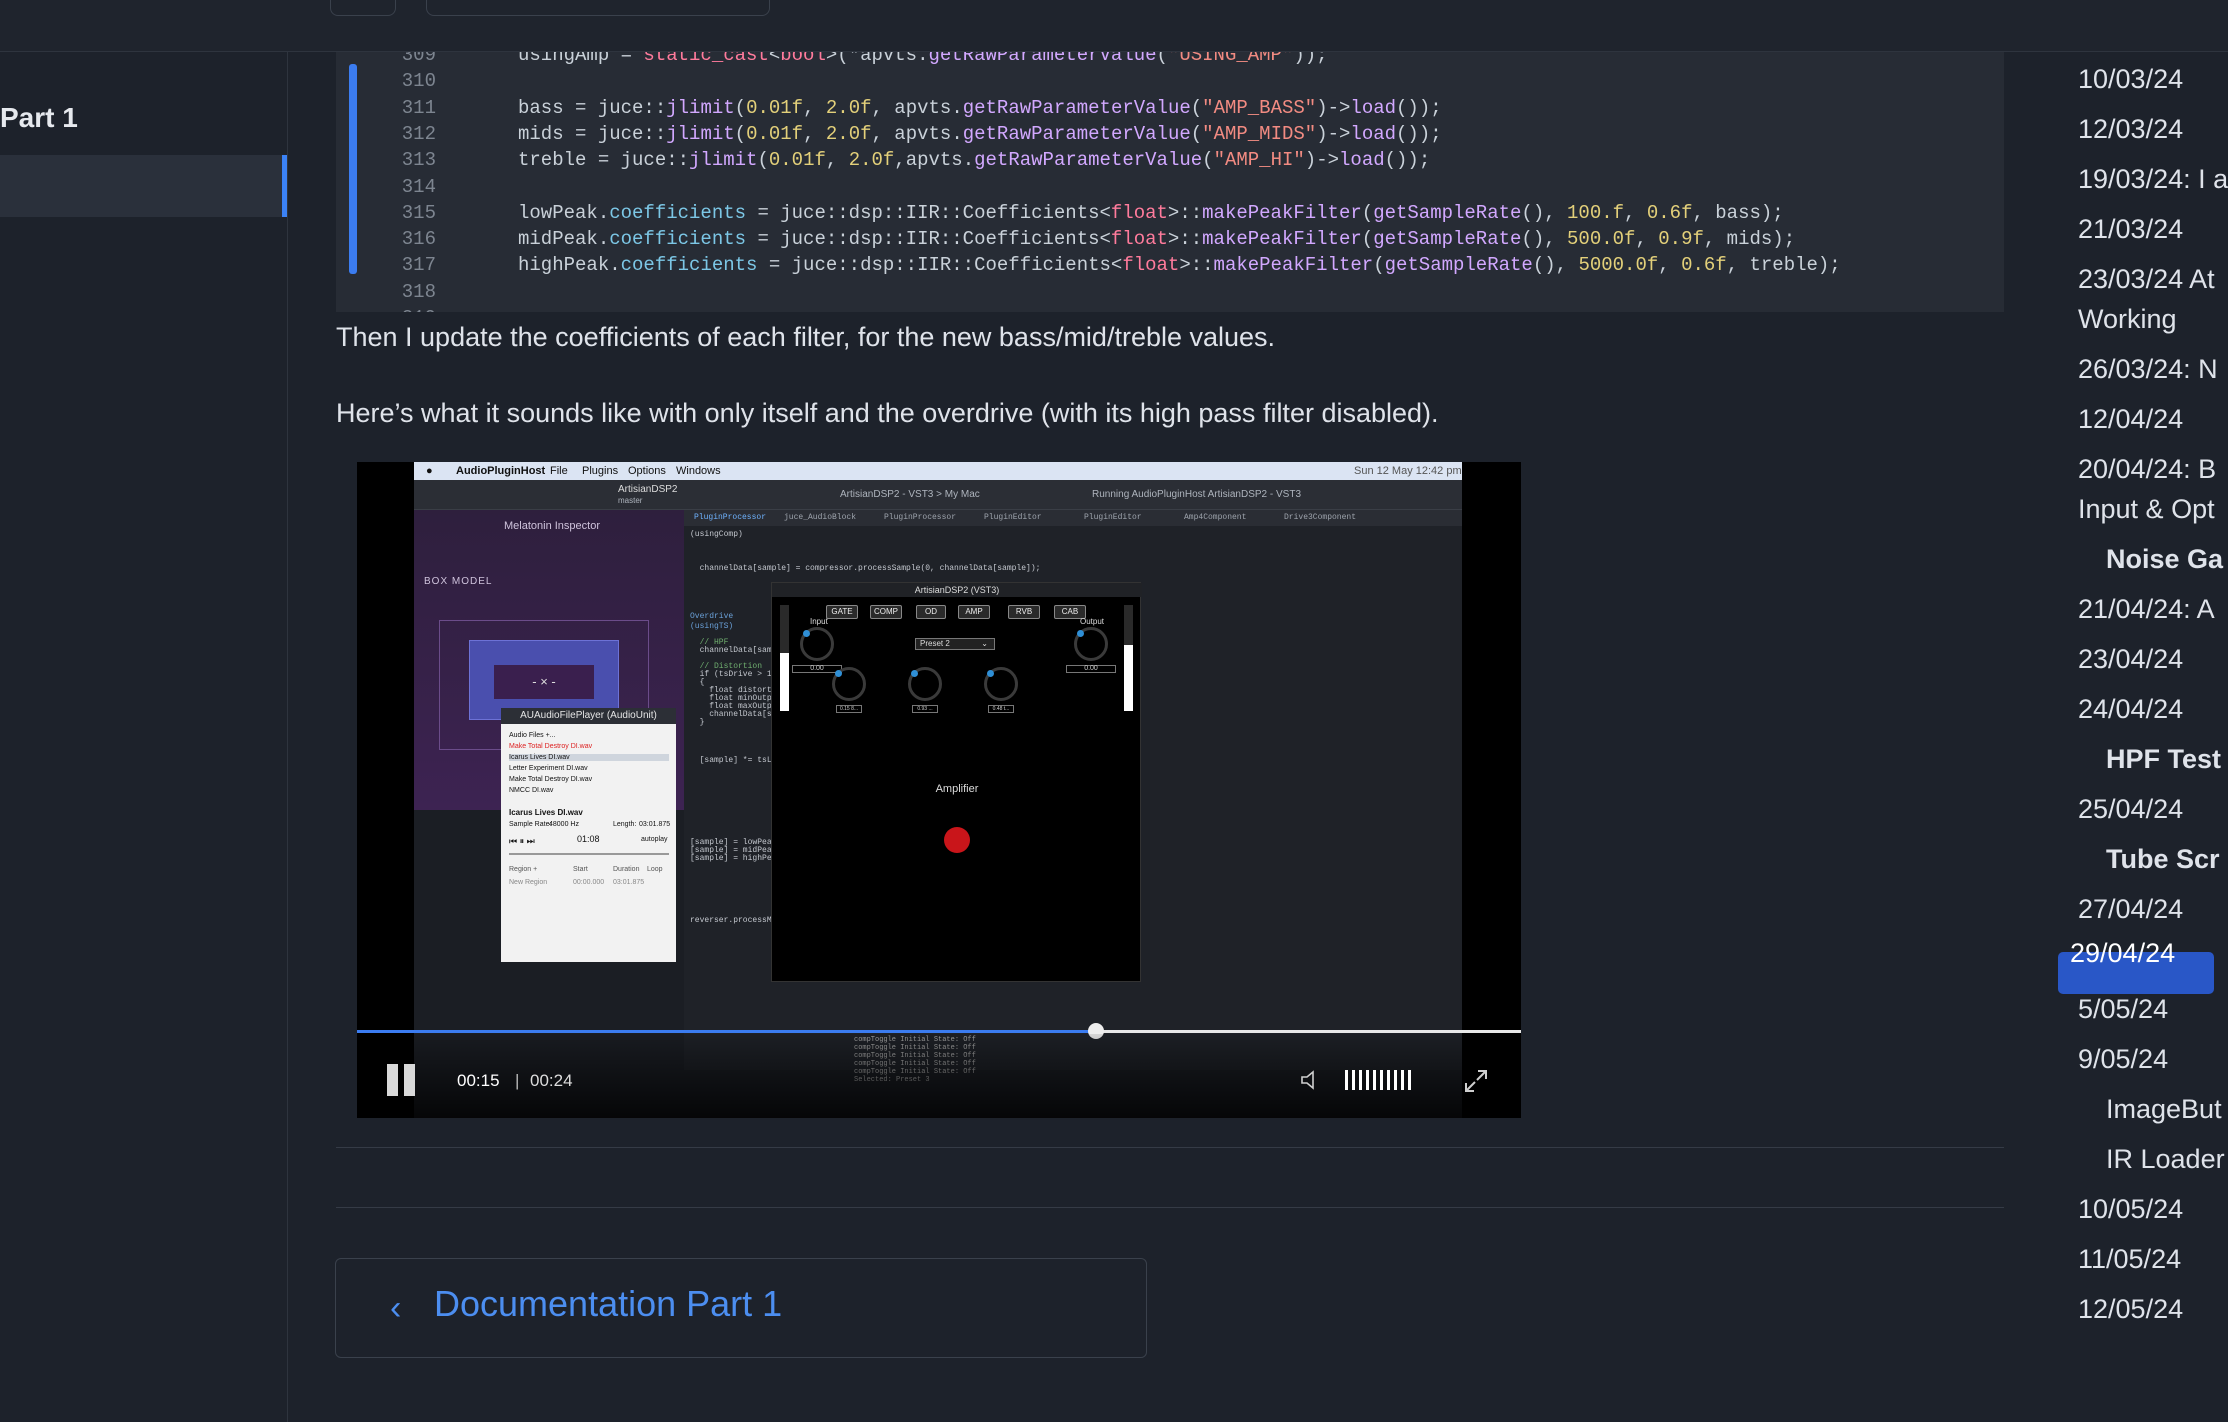 The image size is (2228, 1422). Describe the element at coordinates (647, 471) in the screenshot. I see `menubar-item: Options` at that location.